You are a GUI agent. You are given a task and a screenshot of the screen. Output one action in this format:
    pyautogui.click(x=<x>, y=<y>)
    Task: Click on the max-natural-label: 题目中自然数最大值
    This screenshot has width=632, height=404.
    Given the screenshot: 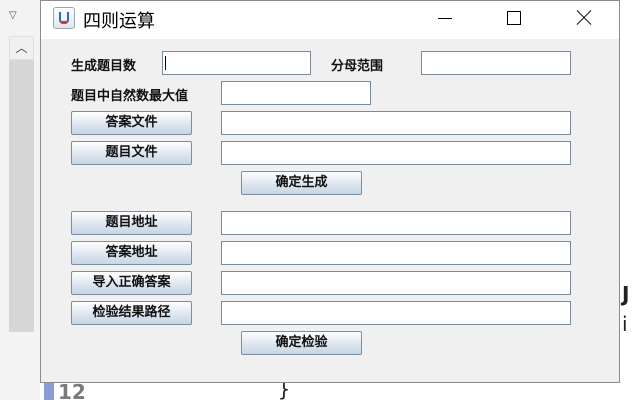 What is the action you would take?
    pyautogui.click(x=130, y=96)
    